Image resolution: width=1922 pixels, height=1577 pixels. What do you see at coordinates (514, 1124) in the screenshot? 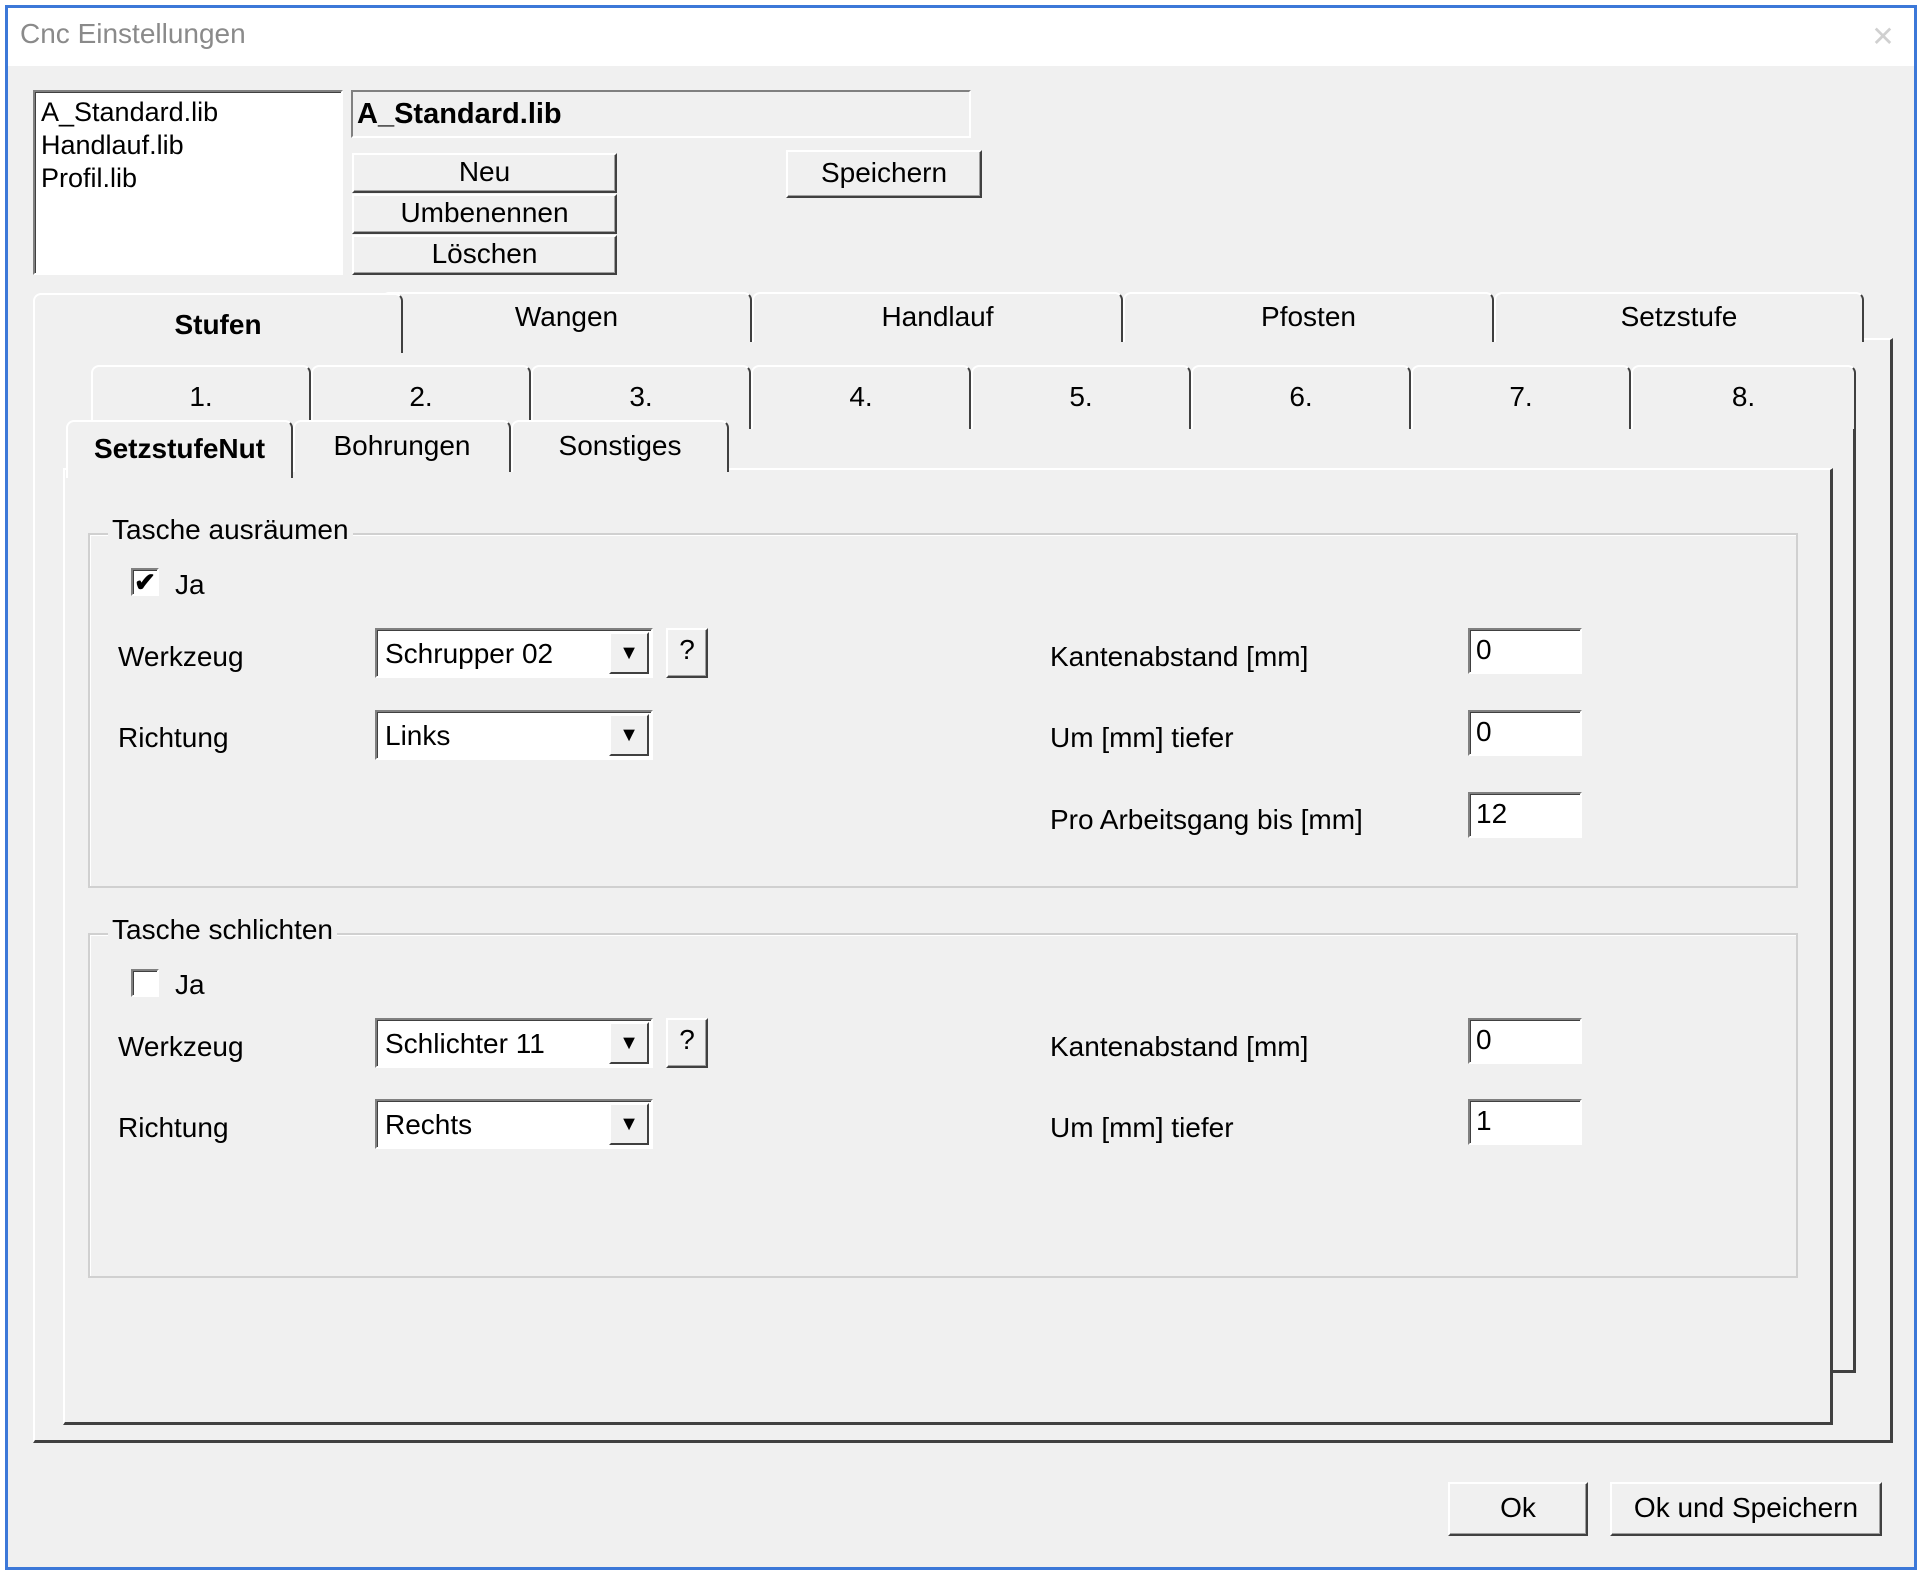
I see `richtung-select: Rechts ▼` at bounding box center [514, 1124].